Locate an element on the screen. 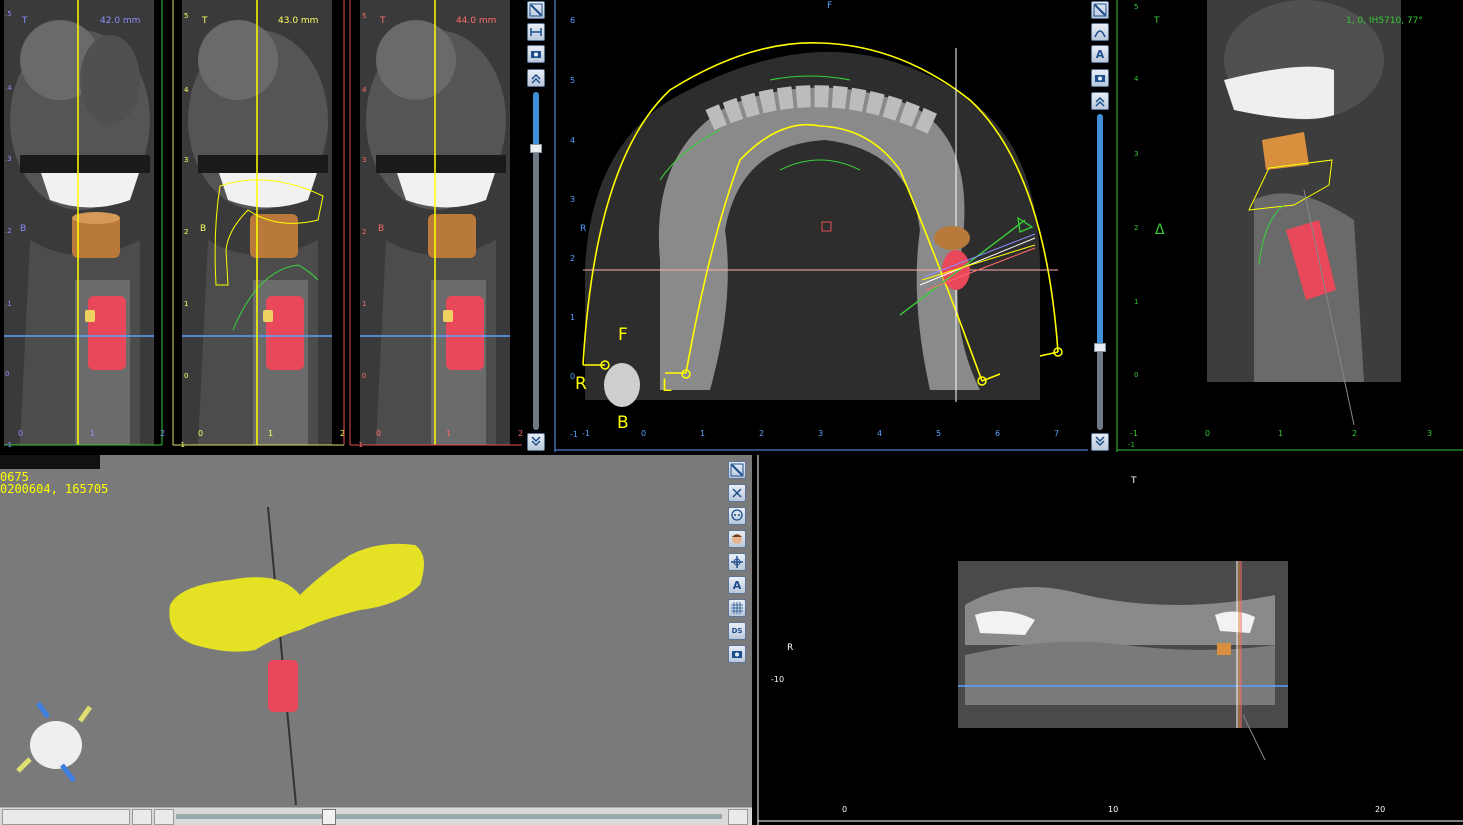 The image size is (1463, 825). cross-section-pane-3: T 44.0 mm B 5 4 3 2 1 0 -1 0 1 2 is located at coordinates (435, 226).